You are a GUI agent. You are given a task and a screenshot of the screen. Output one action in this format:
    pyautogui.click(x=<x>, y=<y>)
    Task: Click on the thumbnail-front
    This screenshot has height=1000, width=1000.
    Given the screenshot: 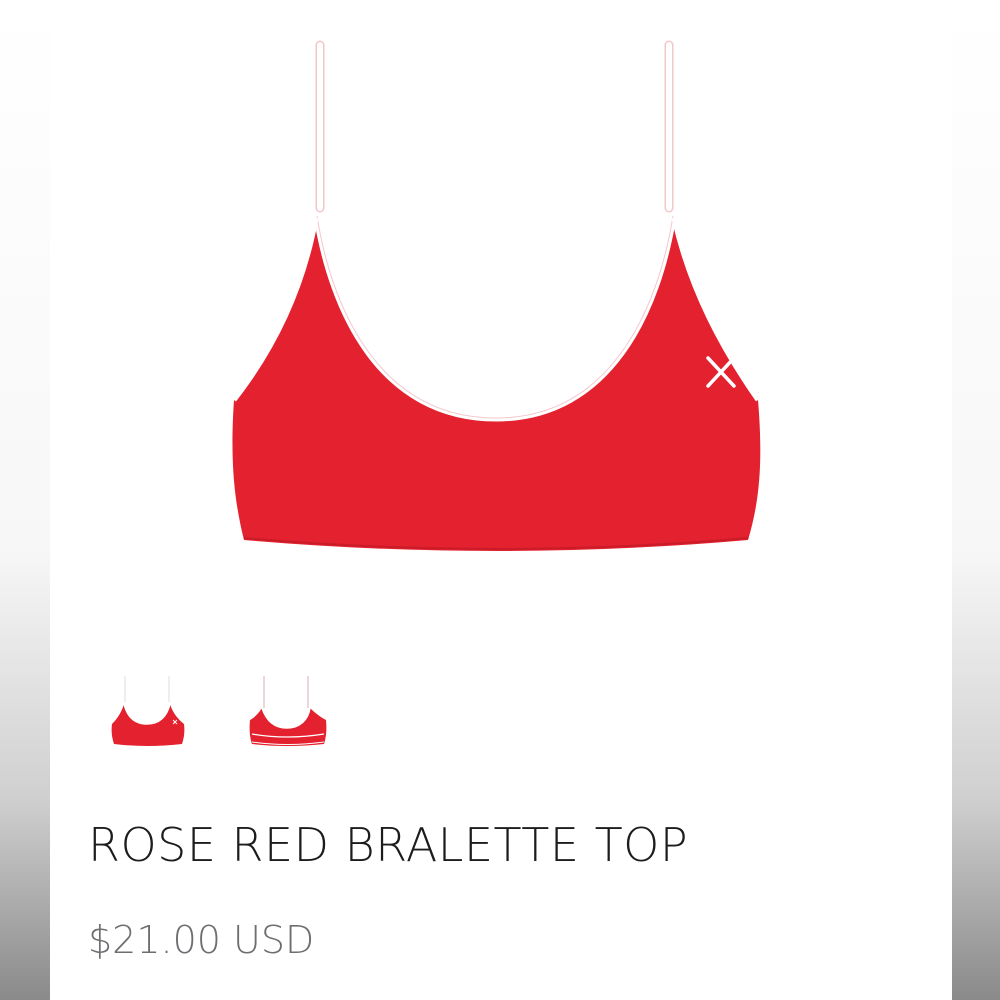 What is the action you would take?
    pyautogui.click(x=147, y=712)
    